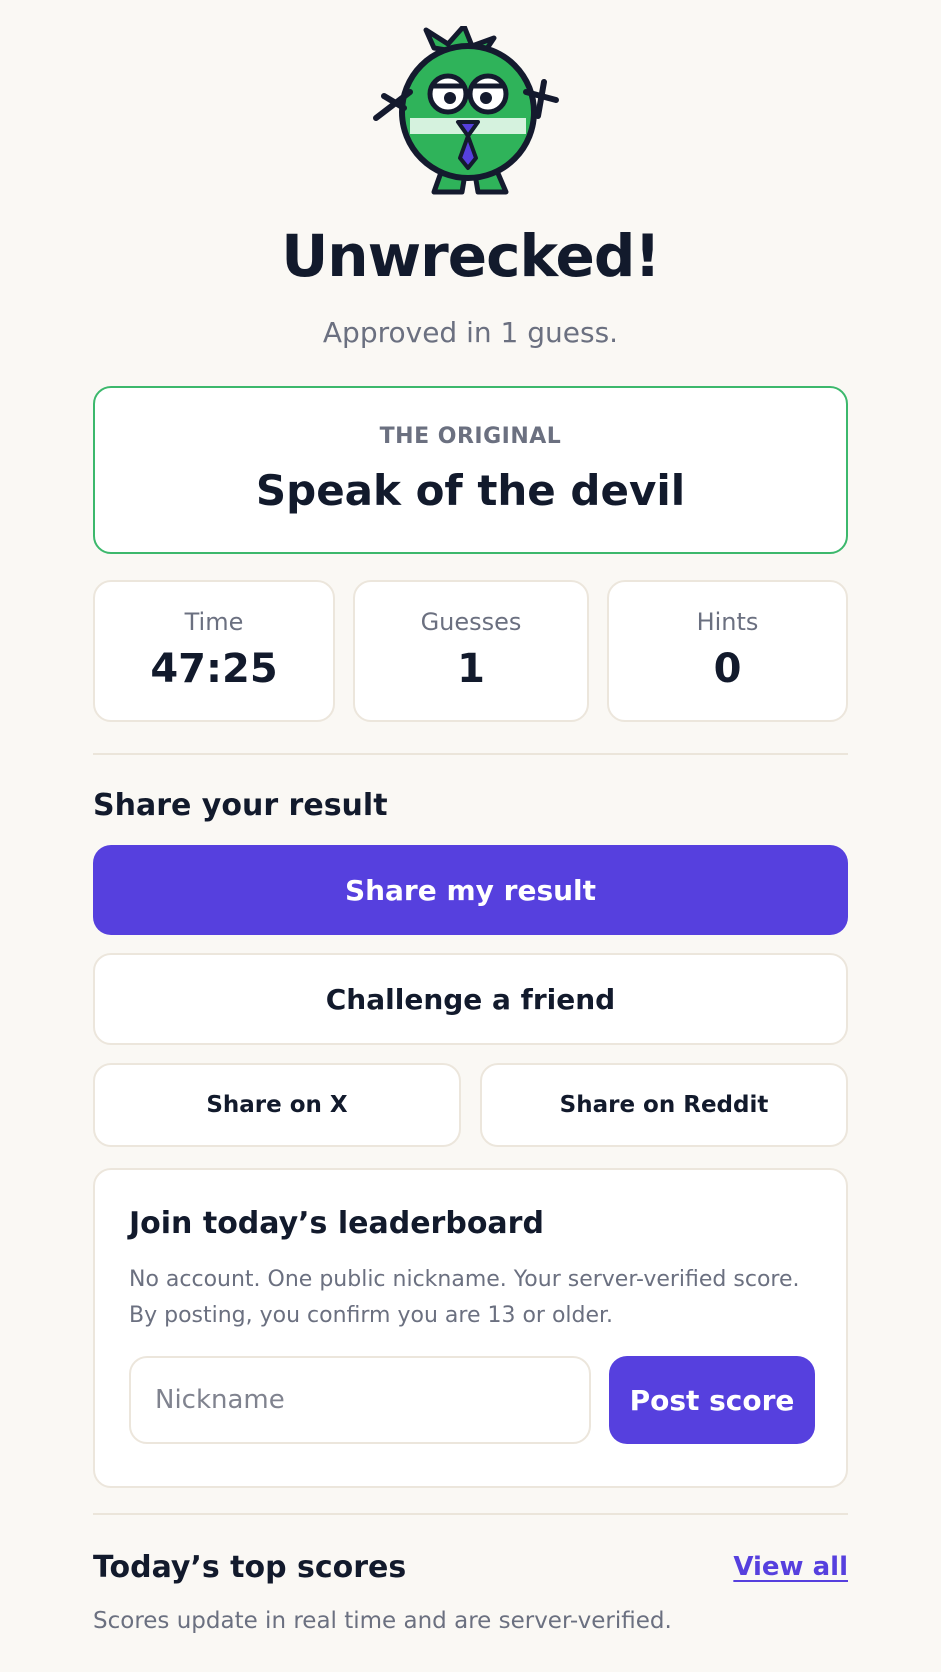 The height and width of the screenshot is (1672, 941). Describe the element at coordinates (471, 669) in the screenshot. I see `stat-value: 1` at that location.